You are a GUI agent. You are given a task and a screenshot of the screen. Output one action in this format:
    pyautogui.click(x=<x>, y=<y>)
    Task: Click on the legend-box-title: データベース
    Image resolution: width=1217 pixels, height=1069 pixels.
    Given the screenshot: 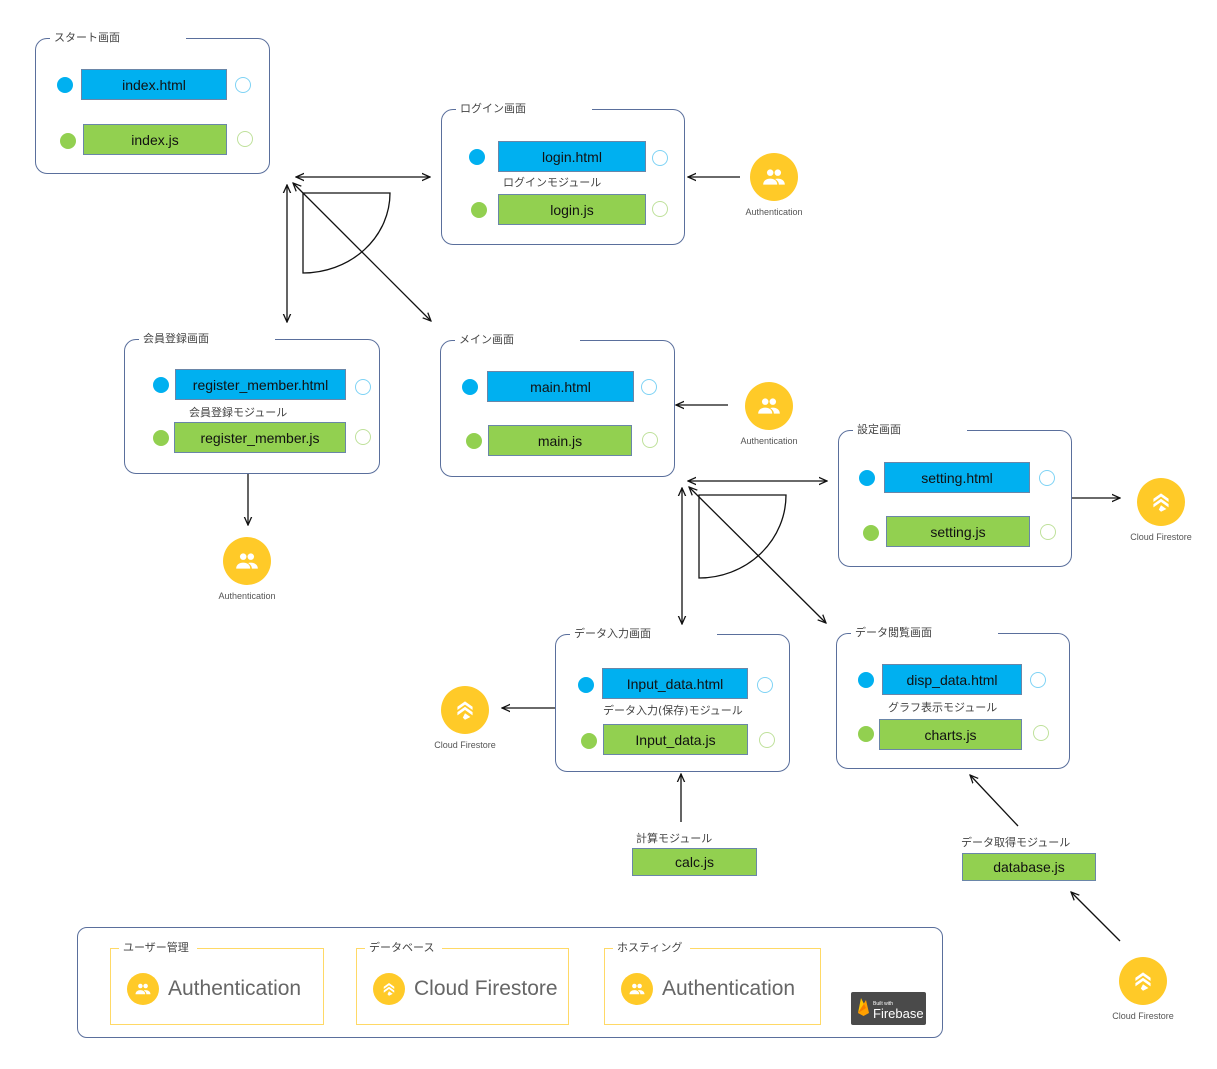 What is the action you would take?
    pyautogui.click(x=404, y=948)
    